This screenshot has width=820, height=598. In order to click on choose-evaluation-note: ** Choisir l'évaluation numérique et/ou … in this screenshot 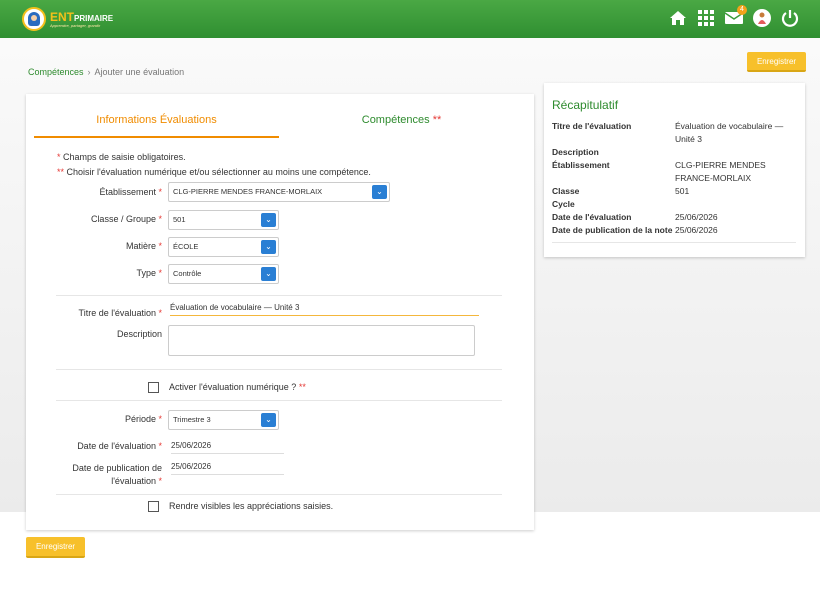, I will do `click(214, 172)`.